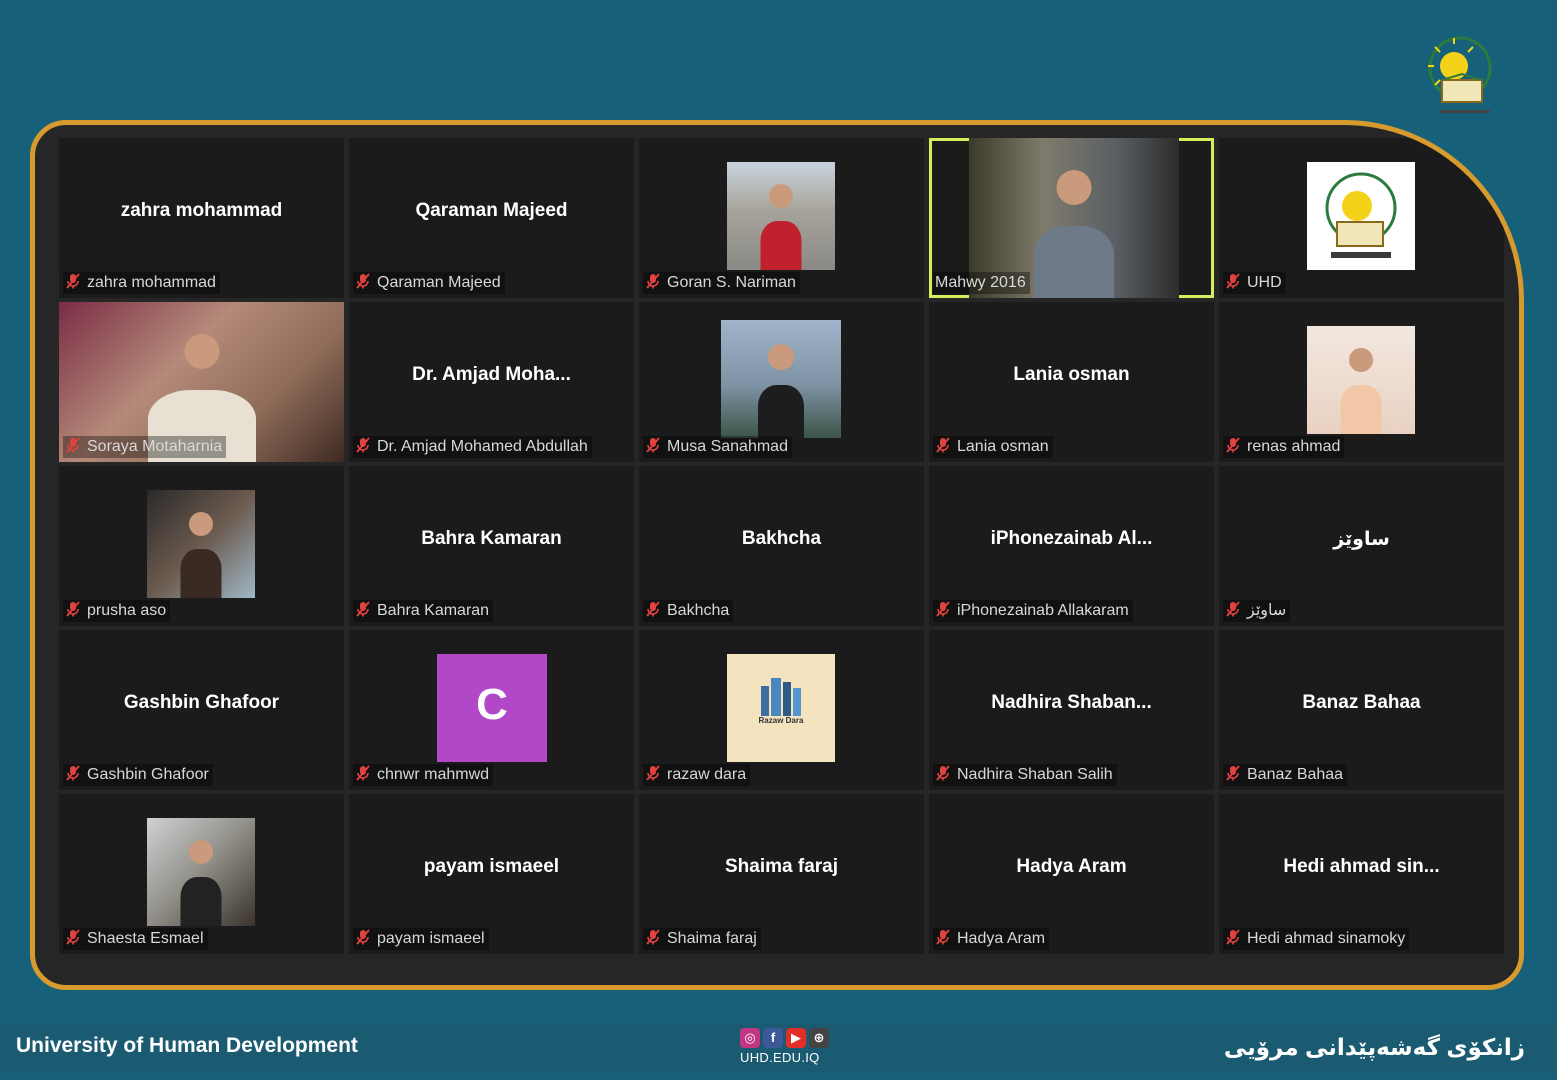  Describe the element at coordinates (819, 1038) in the screenshot. I see `web-icon: ⊕` at that location.